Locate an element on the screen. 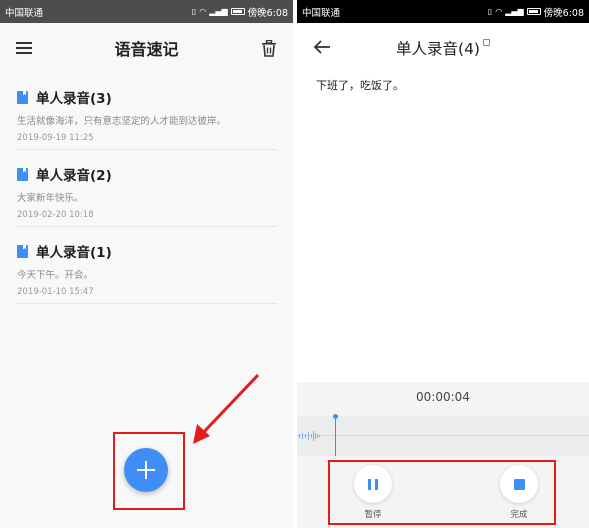 This screenshot has width=589, height=528. recording-title: 单人录音(4) is located at coordinates (438, 49).